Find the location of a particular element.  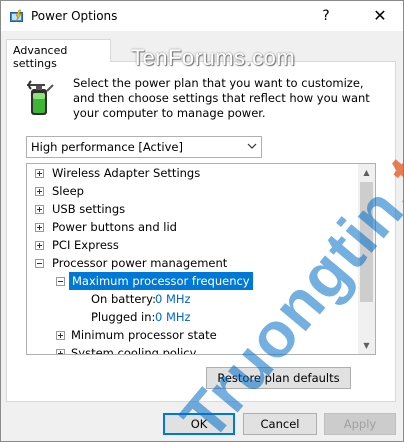

power-plan-select: High performance [Active] is located at coordinates (144, 147).